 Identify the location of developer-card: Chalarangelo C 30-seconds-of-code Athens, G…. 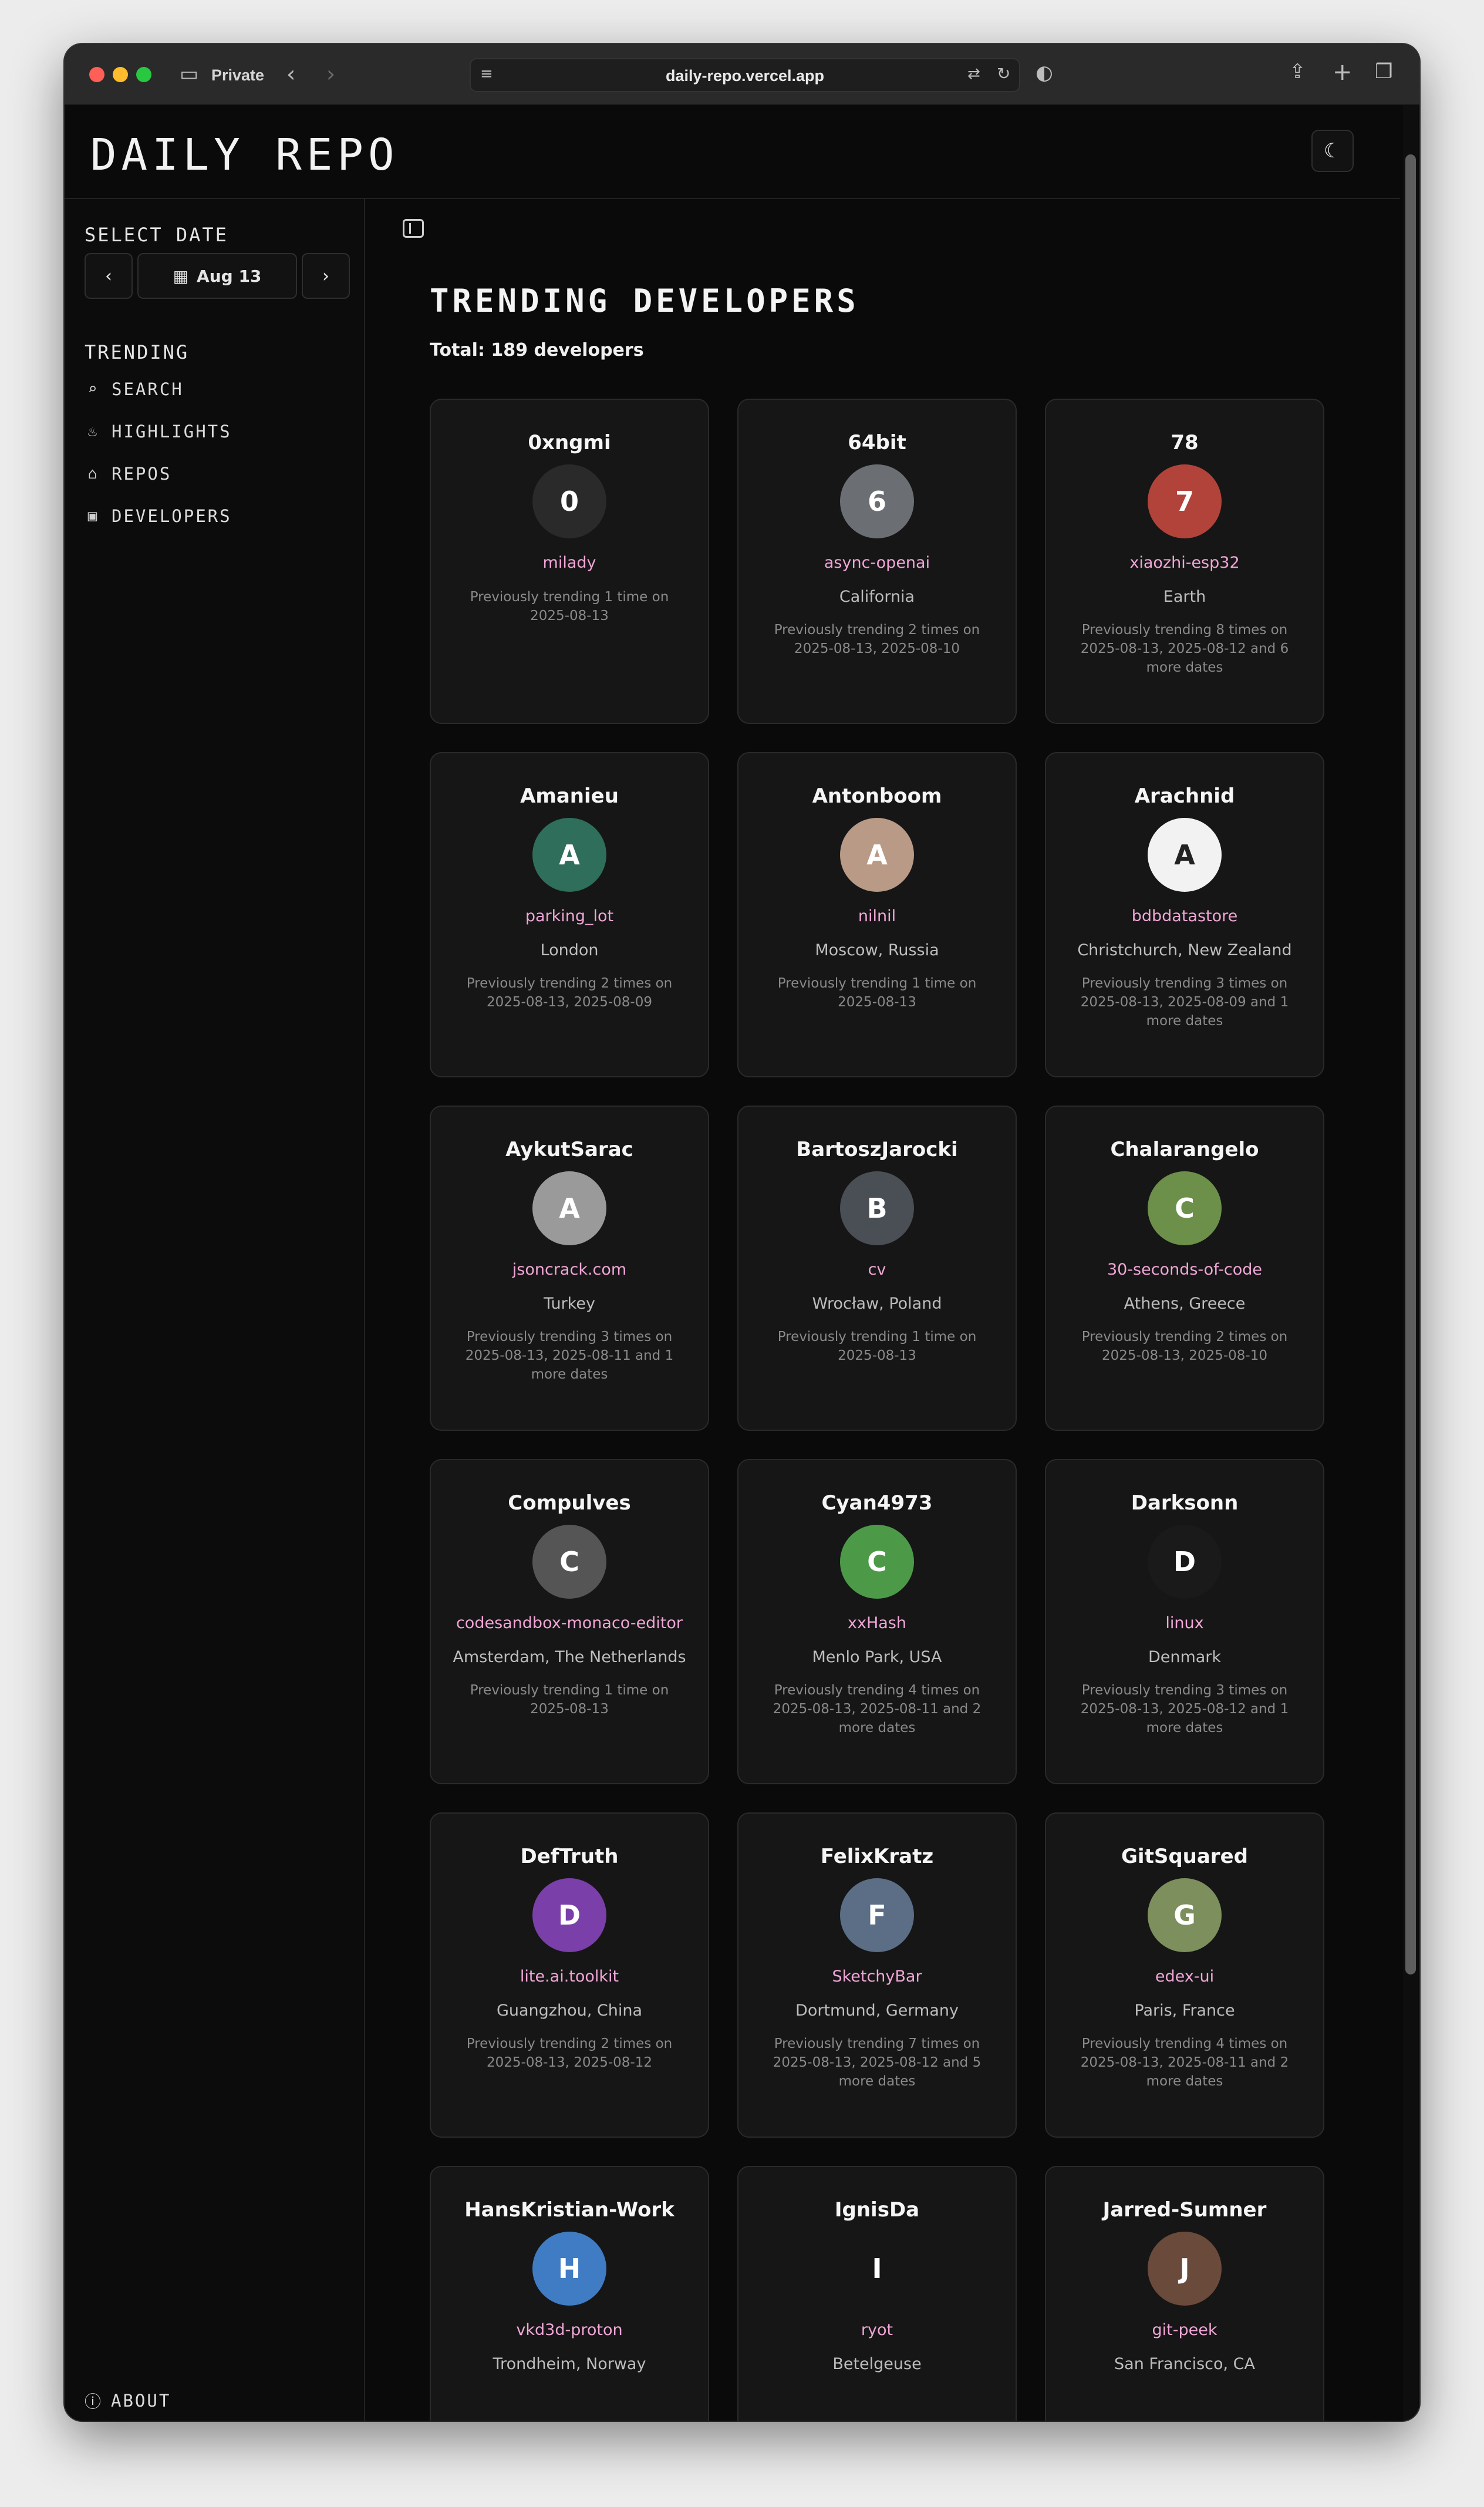
(1184, 1268).